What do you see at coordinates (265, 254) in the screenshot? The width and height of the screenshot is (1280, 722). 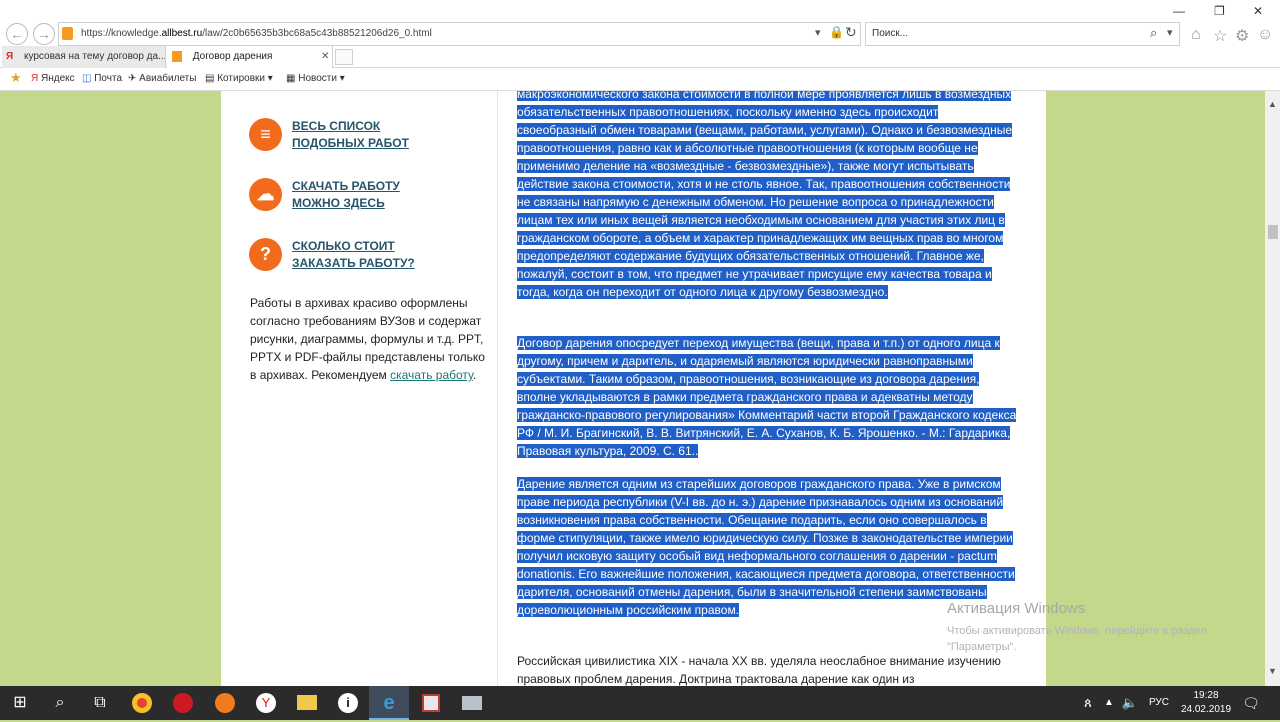 I see `question-icon: ?` at bounding box center [265, 254].